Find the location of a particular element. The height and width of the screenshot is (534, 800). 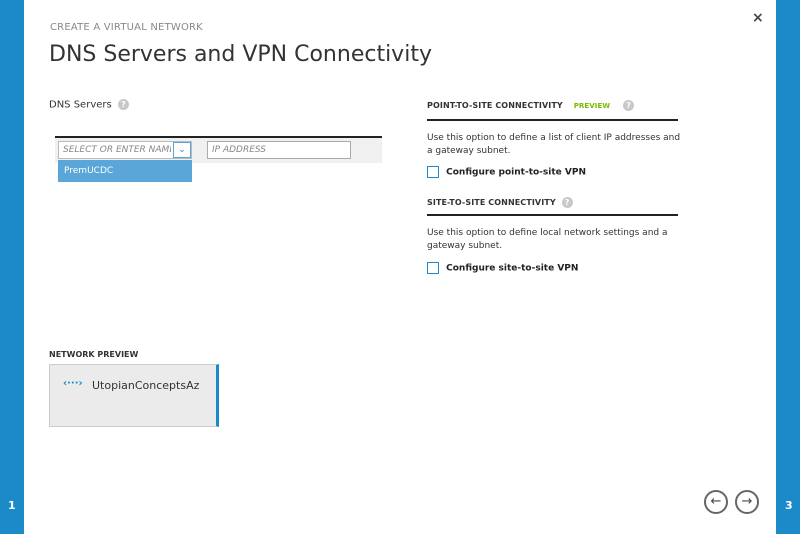

wizard-eyebrow: CREATE A VIRTUAL NETWORK is located at coordinates (126, 27).